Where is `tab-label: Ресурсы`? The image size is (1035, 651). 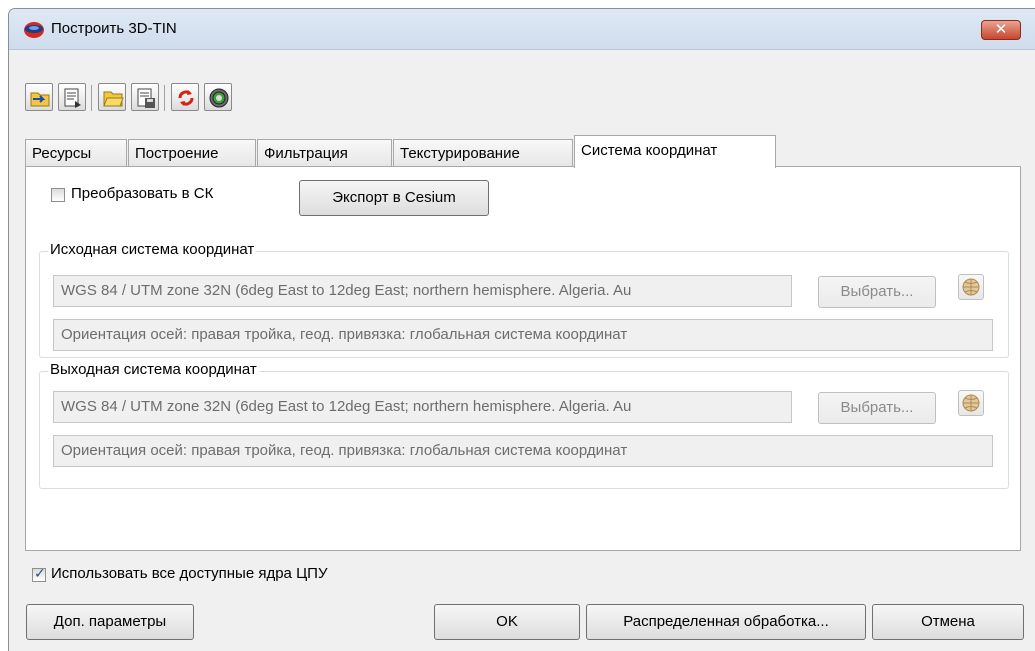
tab-label: Ресурсы is located at coordinates (62, 153).